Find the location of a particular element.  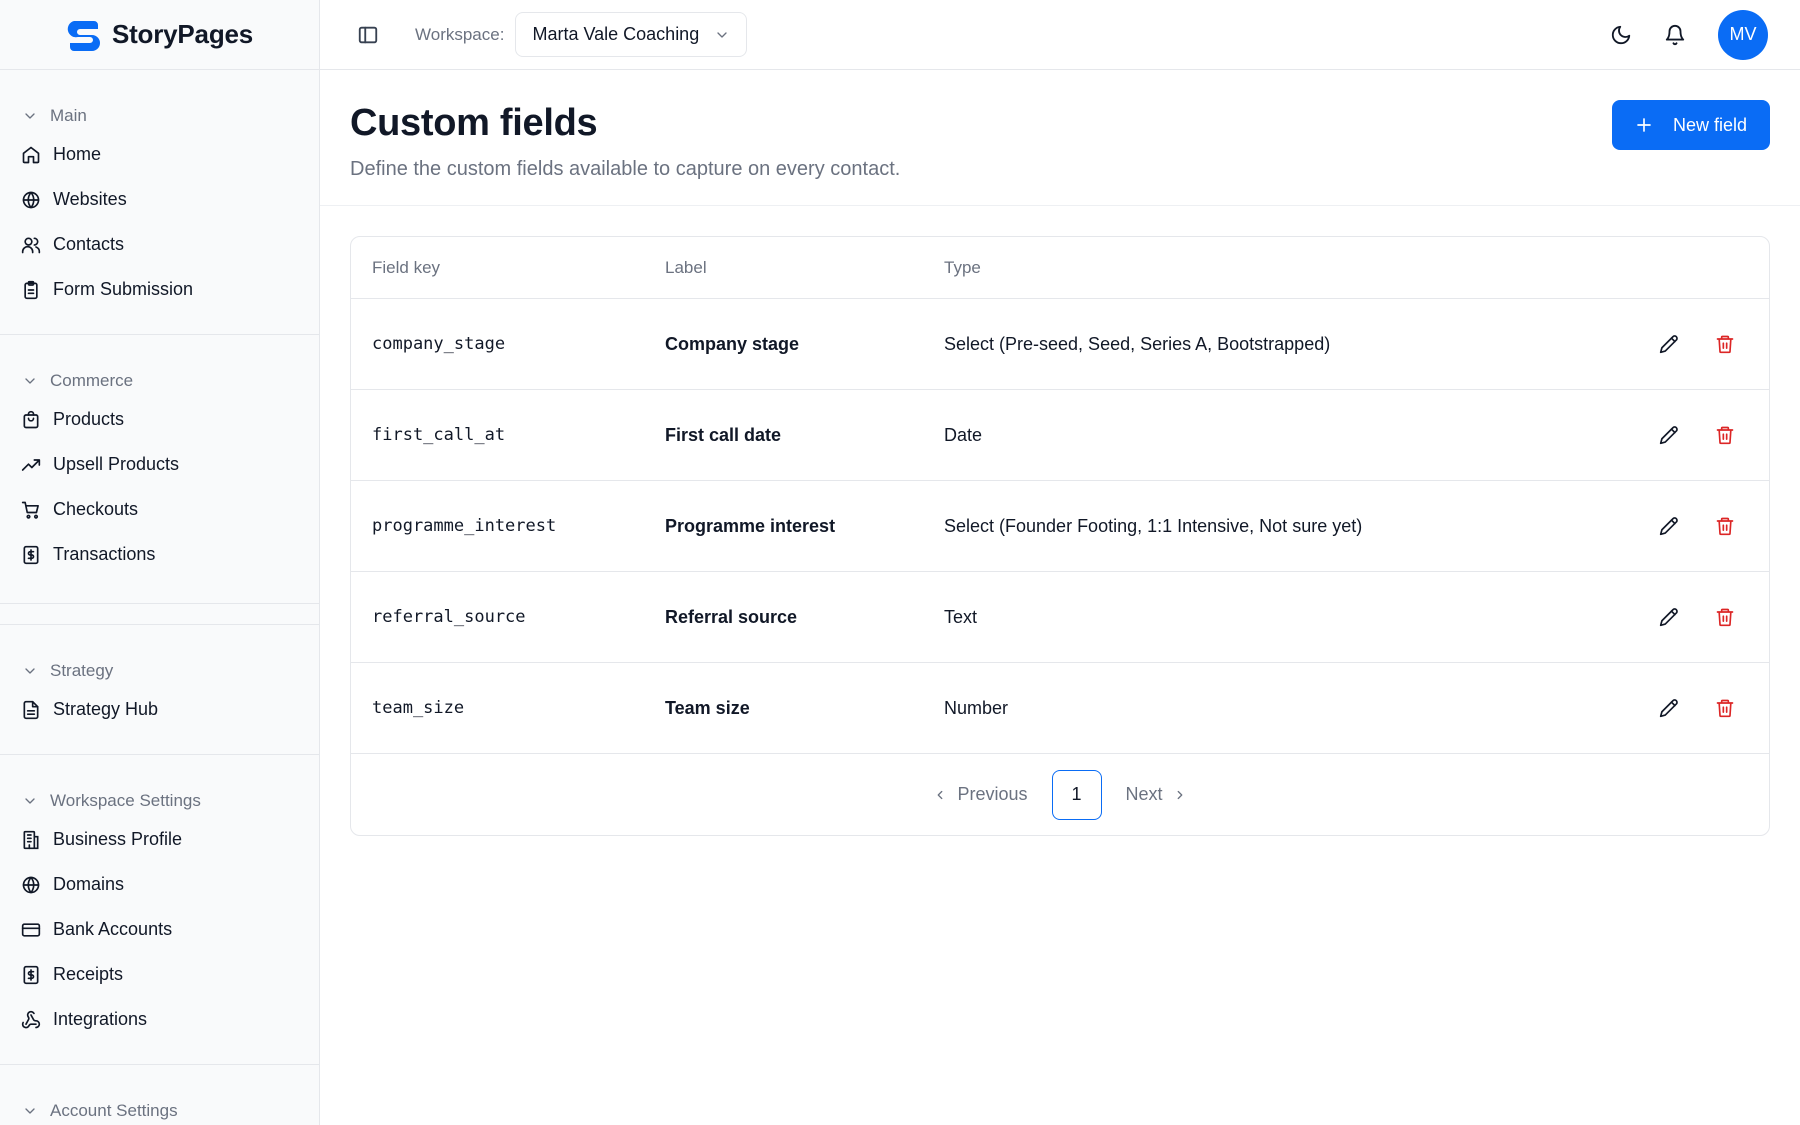

sidebar-item-form-submission: Form Submission is located at coordinates (159, 289).